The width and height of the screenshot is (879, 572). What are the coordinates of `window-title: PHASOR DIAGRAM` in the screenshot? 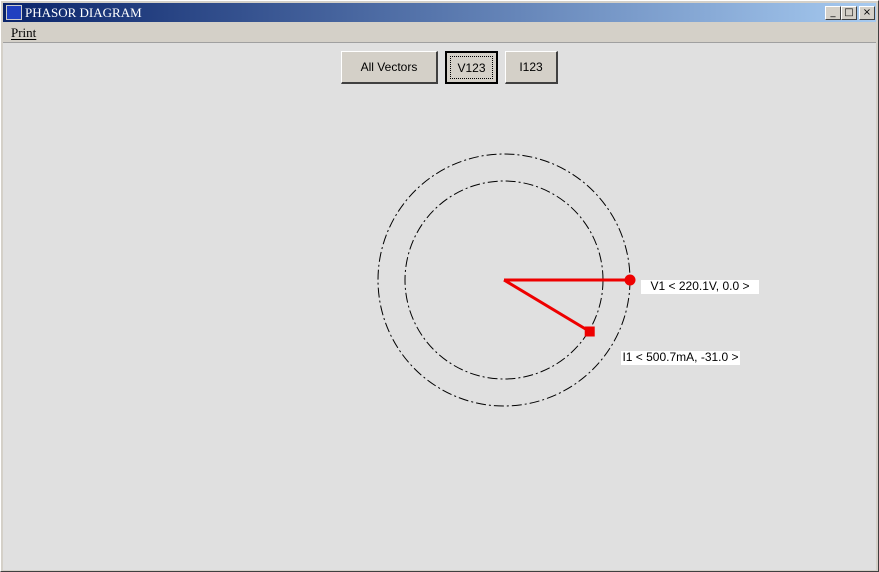 It's located at (83, 12).